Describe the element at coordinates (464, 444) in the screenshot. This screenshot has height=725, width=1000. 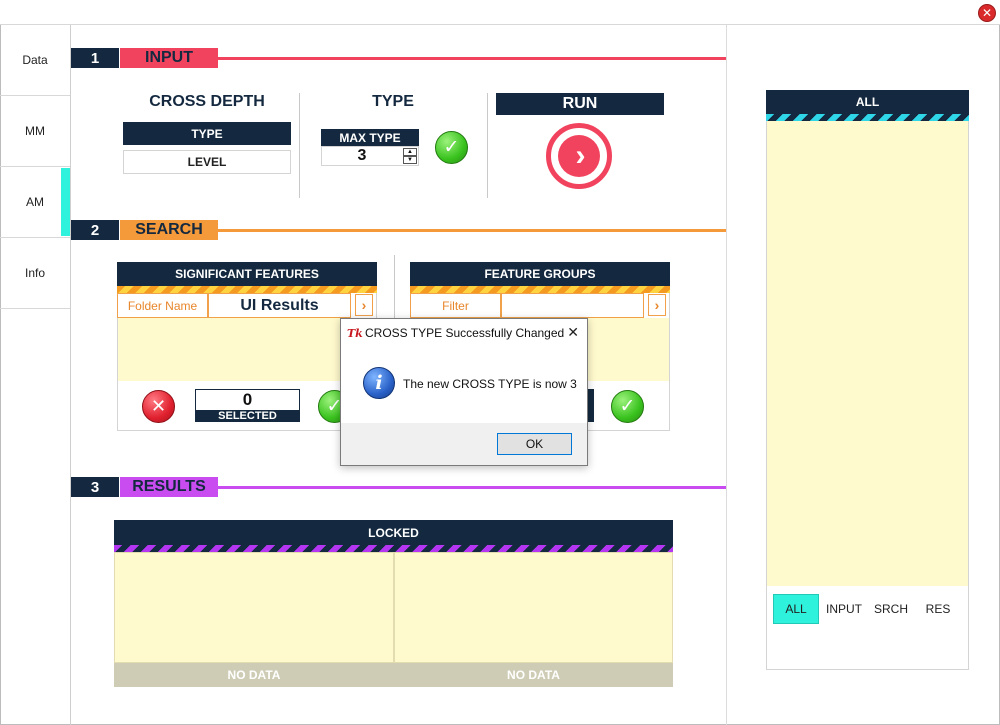
I see `dialog-footer: OK` at that location.